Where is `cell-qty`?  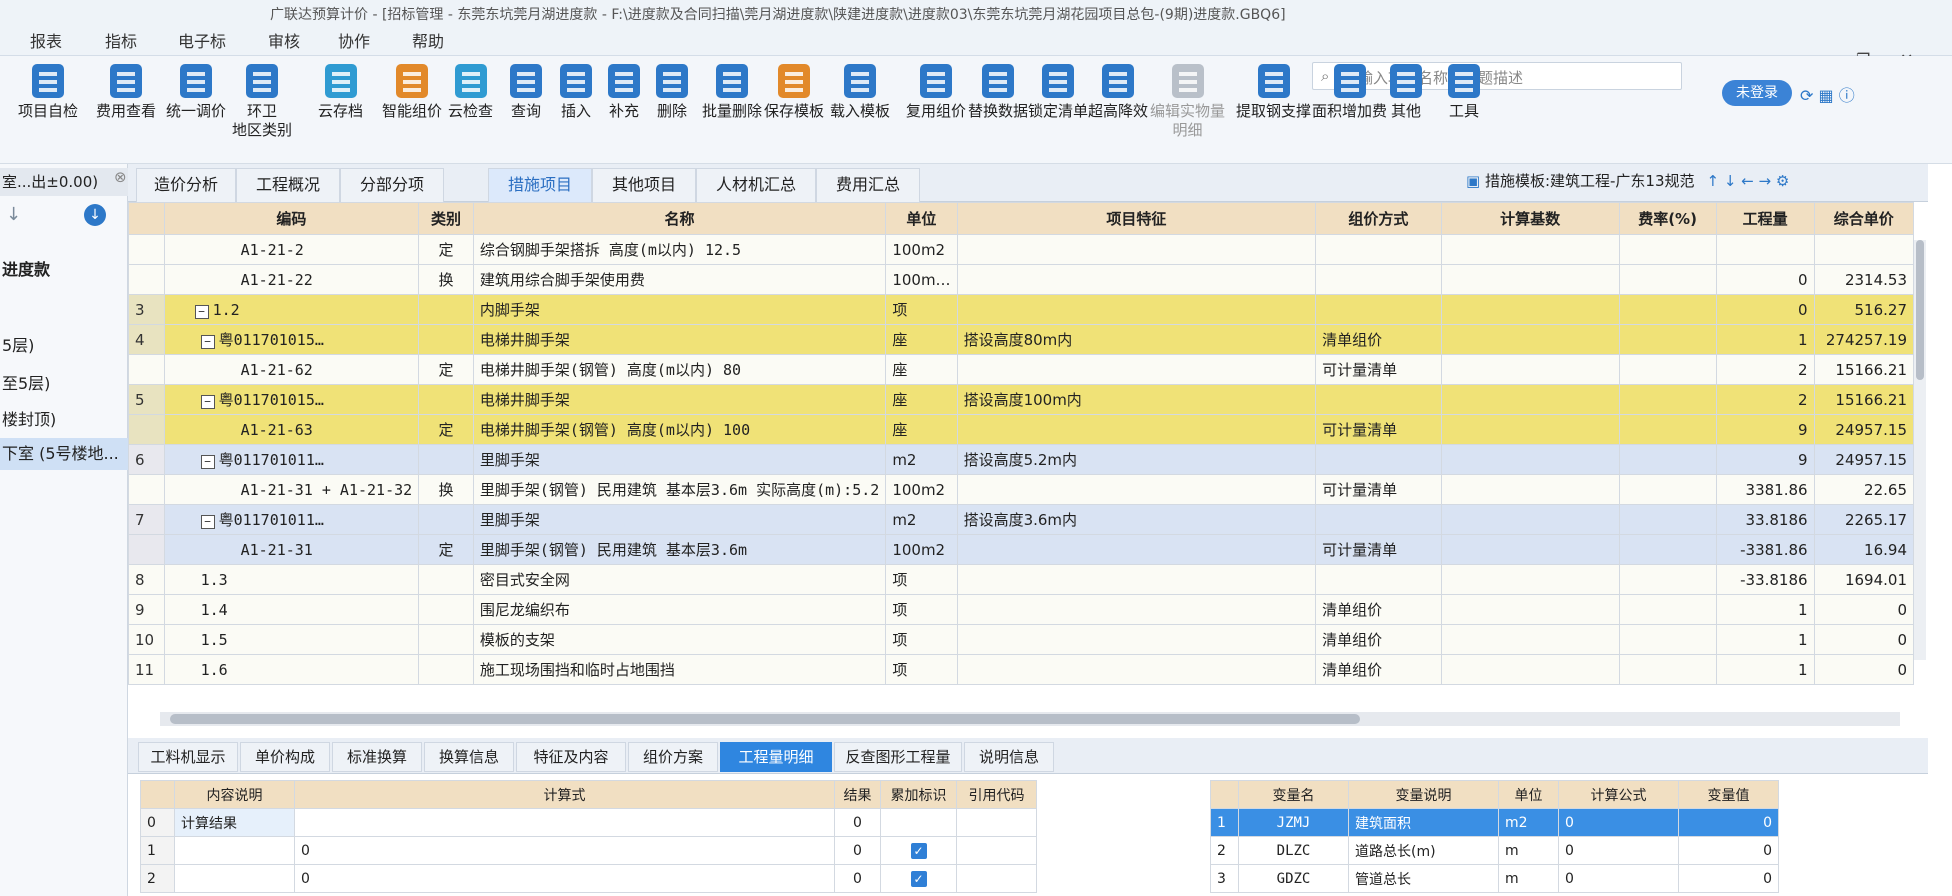
cell-qty is located at coordinates (1765, 249).